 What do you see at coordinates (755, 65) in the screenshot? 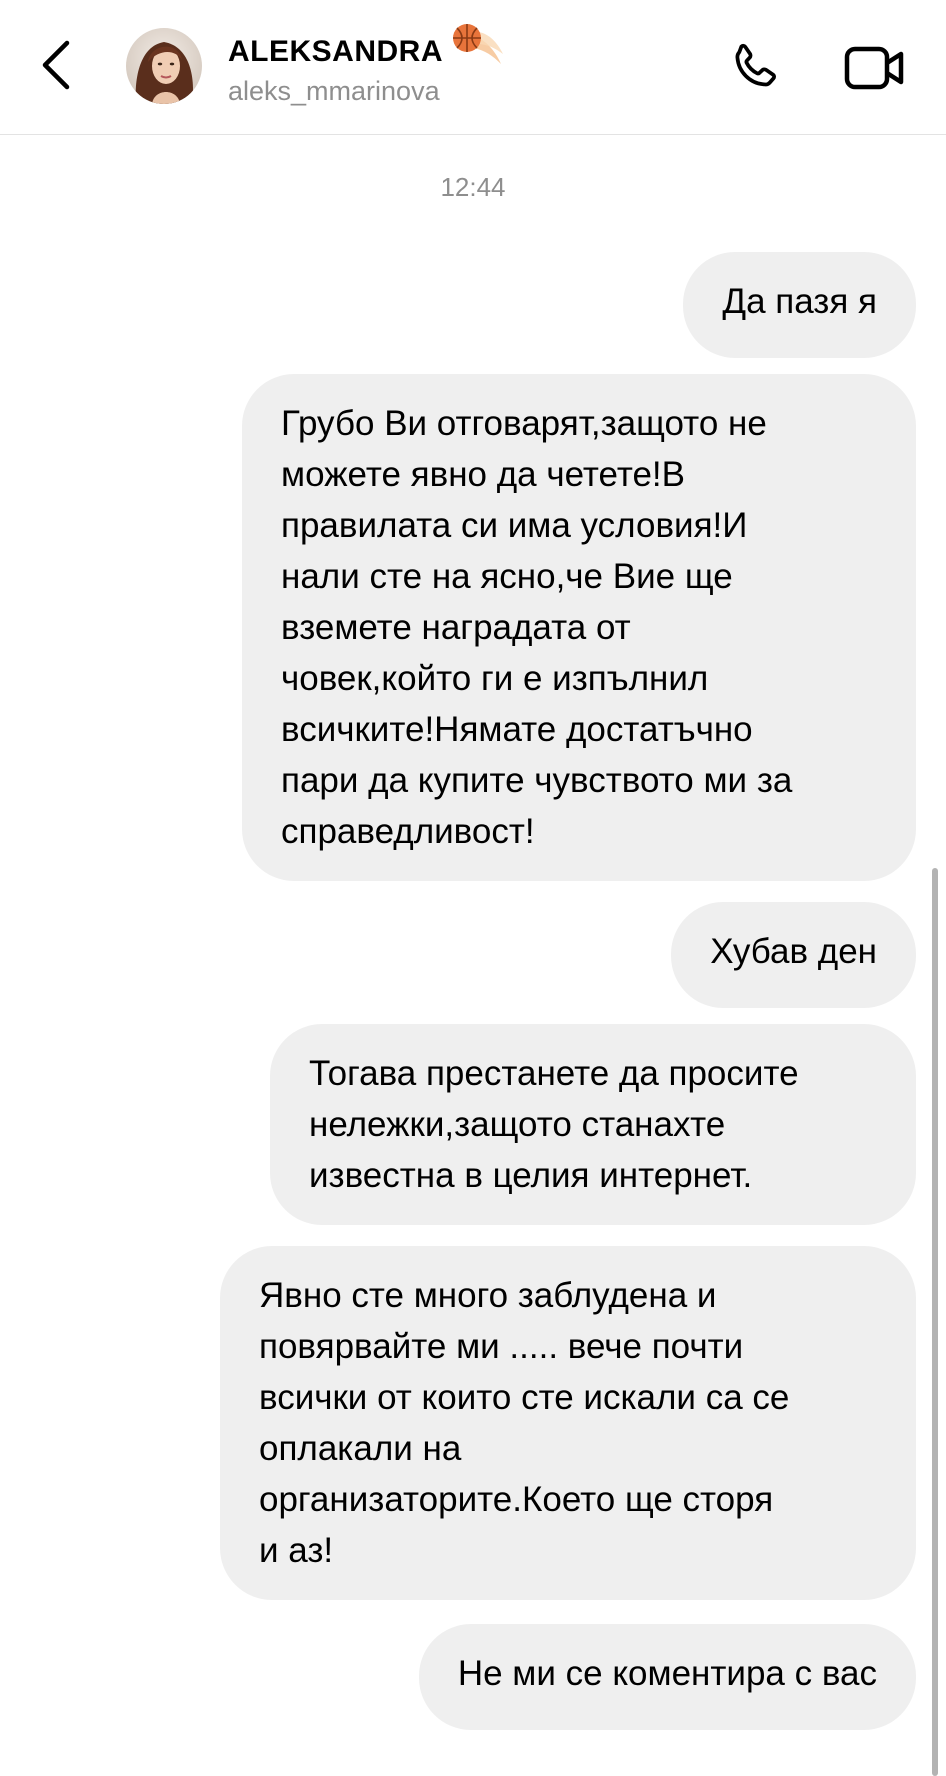
I see `phone-icon` at bounding box center [755, 65].